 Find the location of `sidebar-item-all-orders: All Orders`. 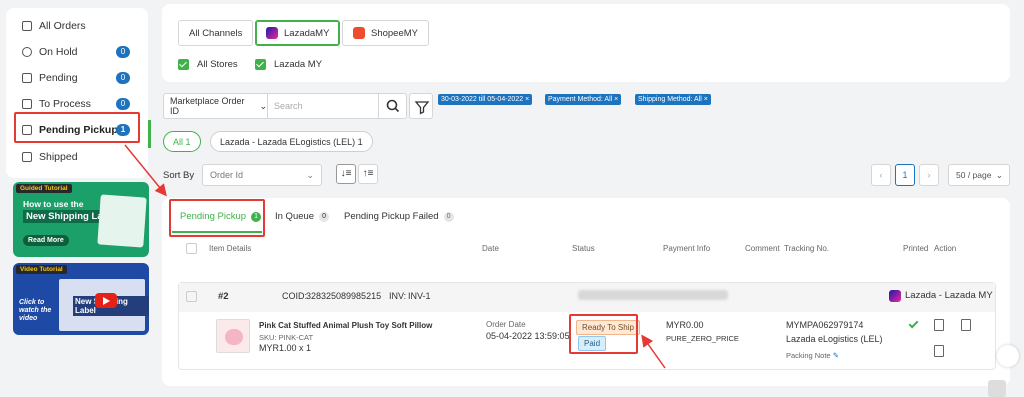

sidebar-item-all-orders: All Orders is located at coordinates (77, 26).